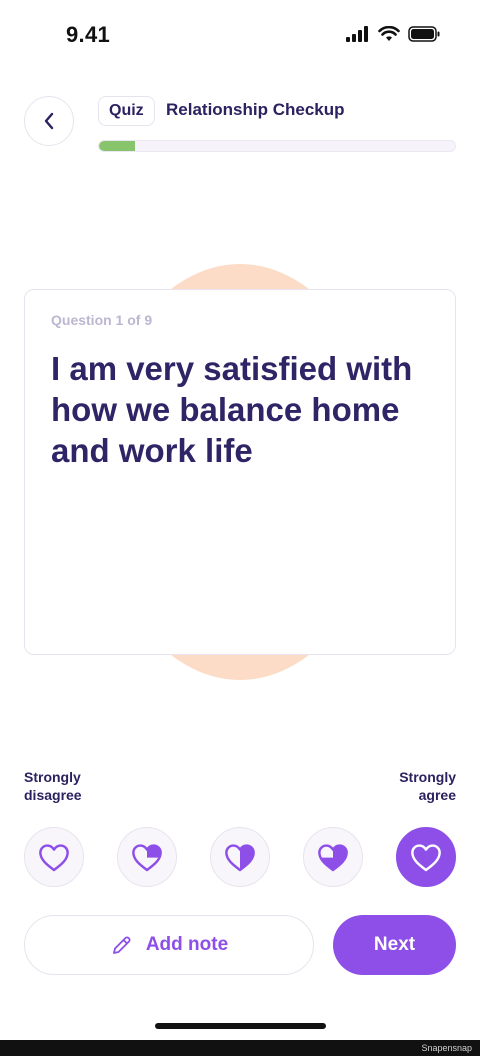 Image resolution: width=480 pixels, height=1056 pixels. Describe the element at coordinates (52, 777) in the screenshot. I see `scale-label-disagree-line1: Strongly` at that location.